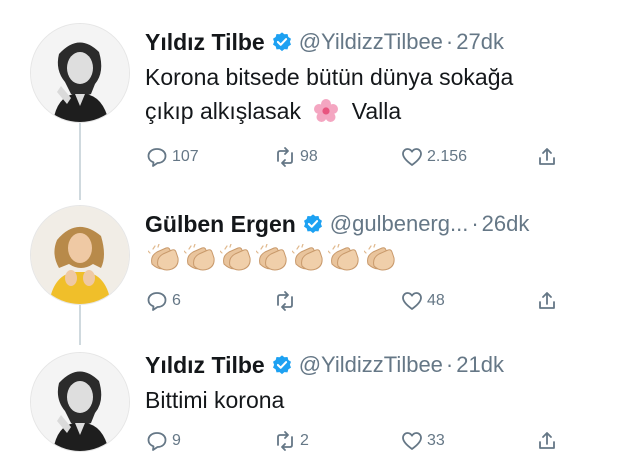 The width and height of the screenshot is (640, 475). What do you see at coordinates (223, 111) in the screenshot?
I see `tweet-text-part-a: çıkıp alkışlasak` at bounding box center [223, 111].